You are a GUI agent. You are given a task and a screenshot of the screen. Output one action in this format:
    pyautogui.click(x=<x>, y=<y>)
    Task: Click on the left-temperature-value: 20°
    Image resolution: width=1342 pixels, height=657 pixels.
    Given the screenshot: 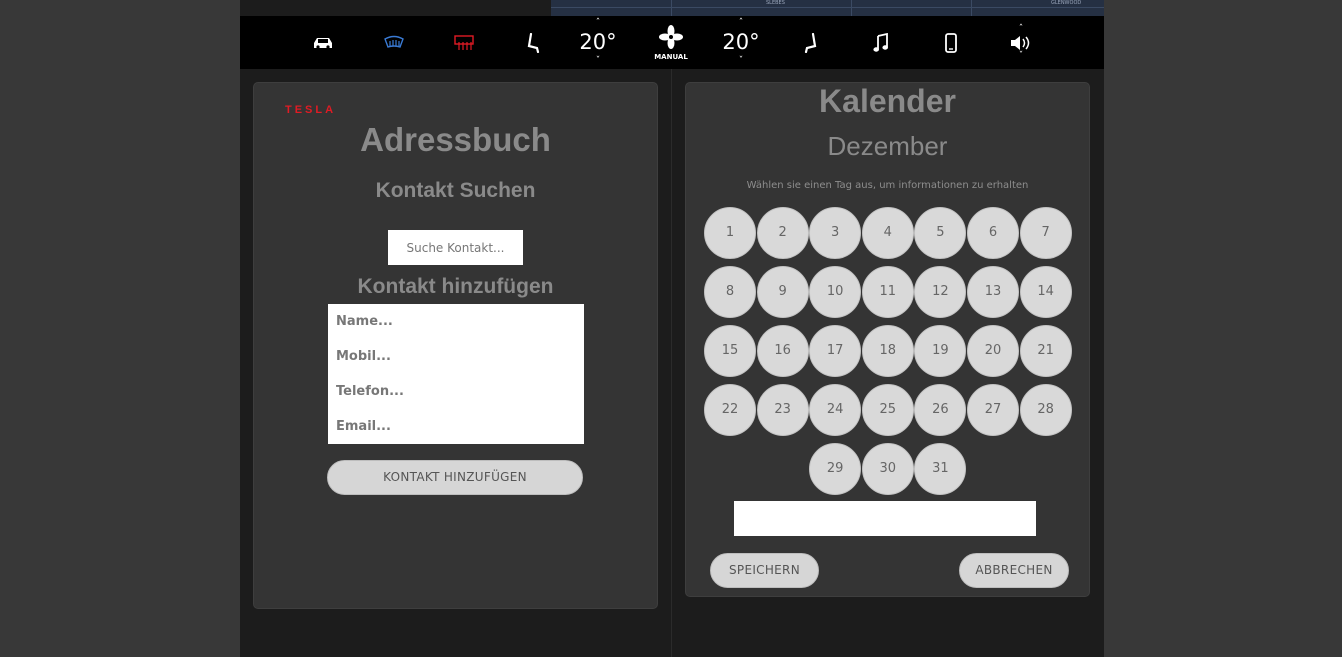 What is the action you would take?
    pyautogui.click(x=598, y=42)
    